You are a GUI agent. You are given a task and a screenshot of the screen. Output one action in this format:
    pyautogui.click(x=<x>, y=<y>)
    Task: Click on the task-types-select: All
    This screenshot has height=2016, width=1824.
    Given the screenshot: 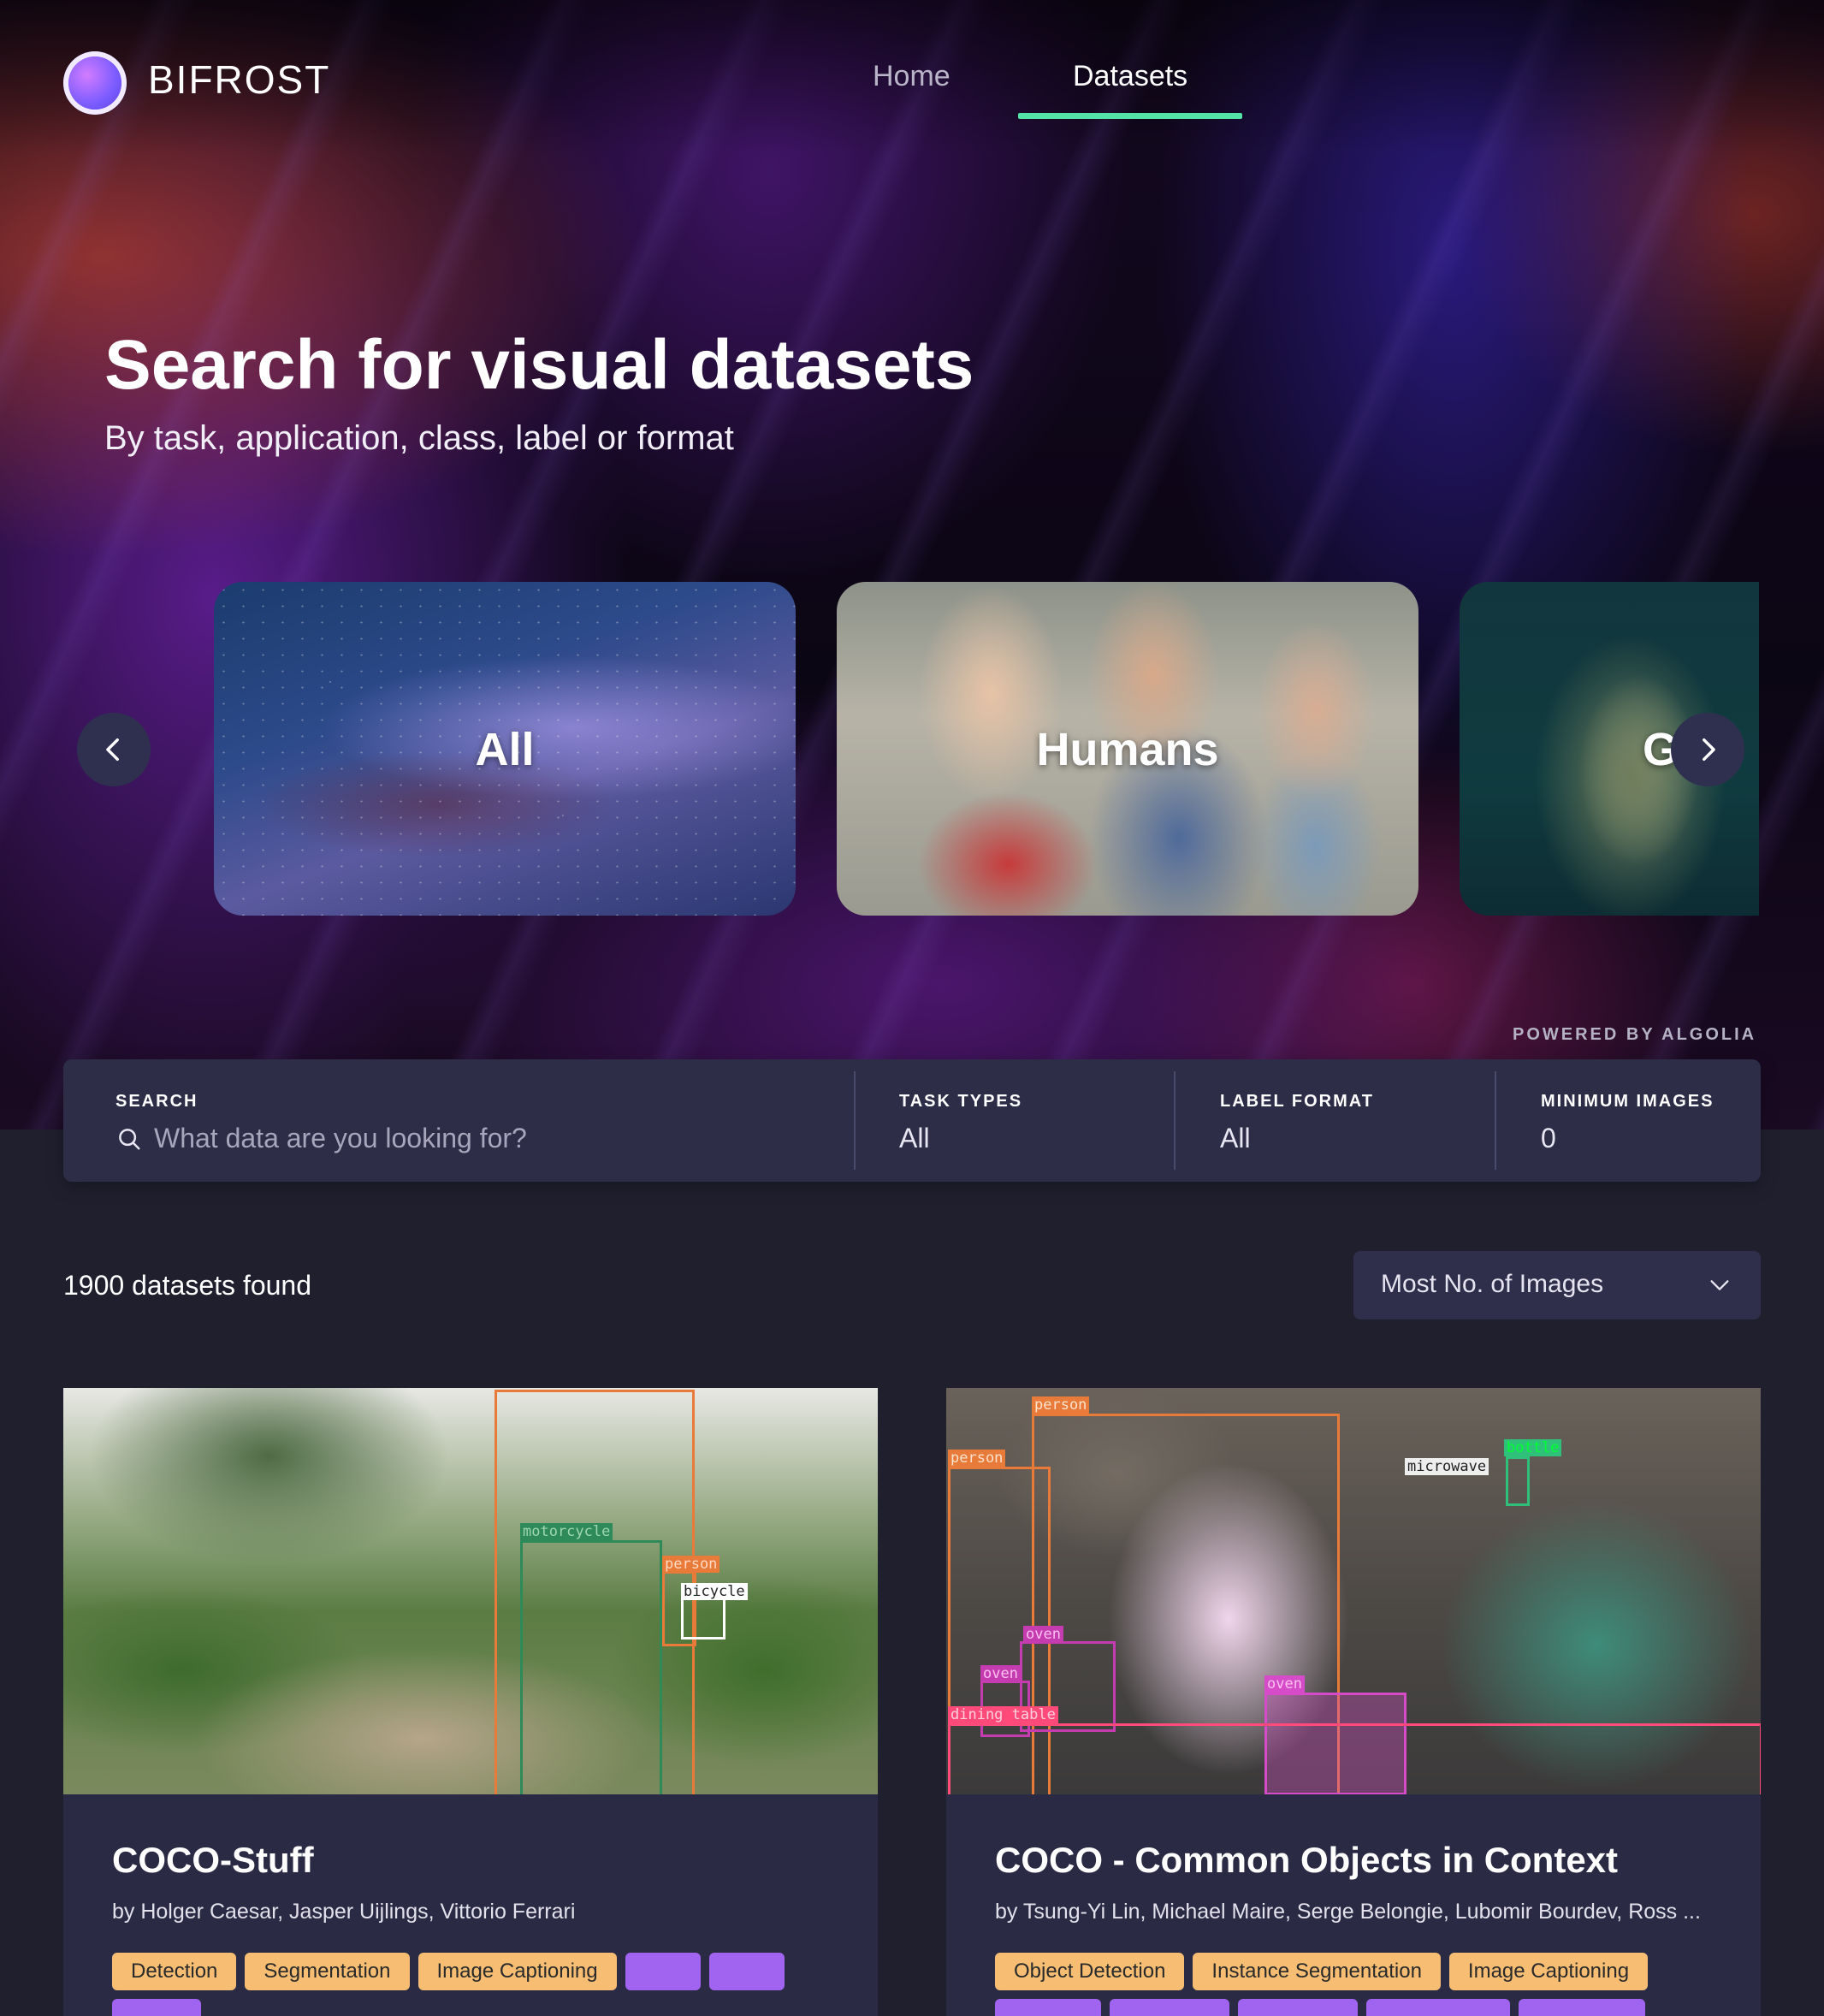 What is the action you would take?
    pyautogui.click(x=914, y=1138)
    